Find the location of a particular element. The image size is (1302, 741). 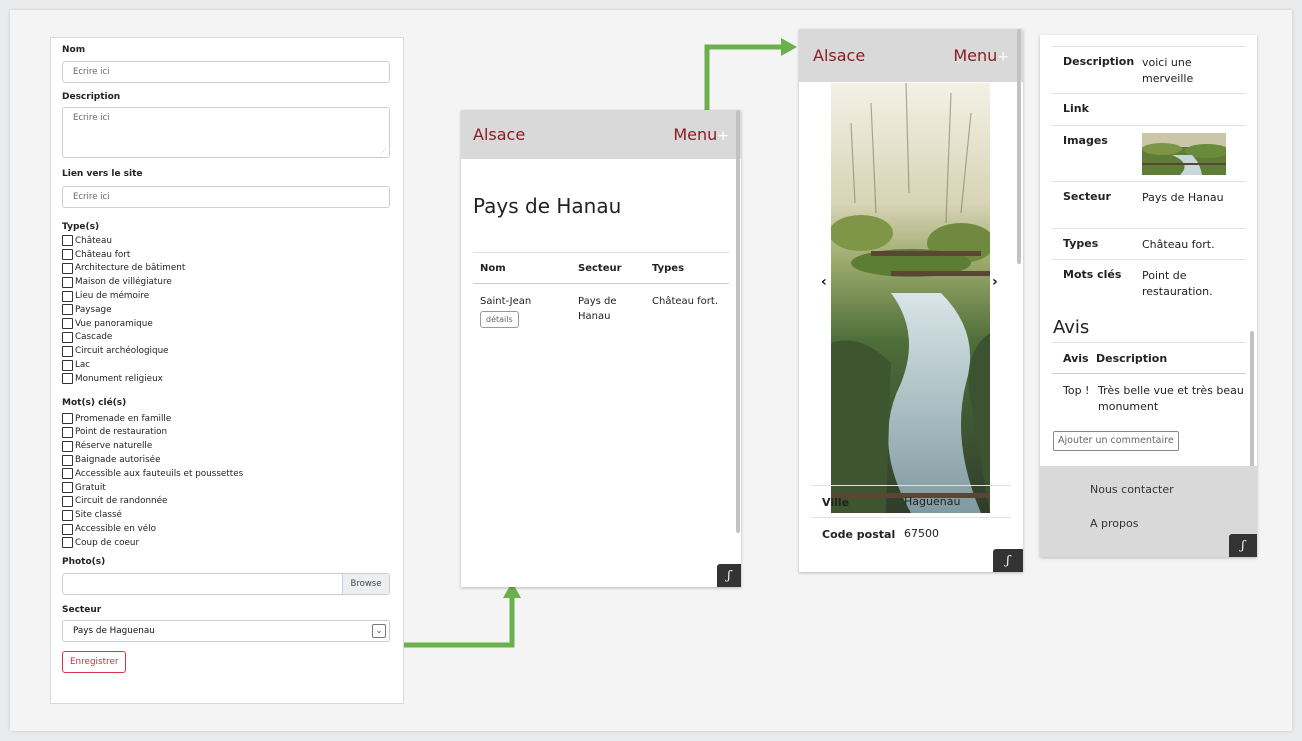

images-value is located at coordinates (1194, 153).